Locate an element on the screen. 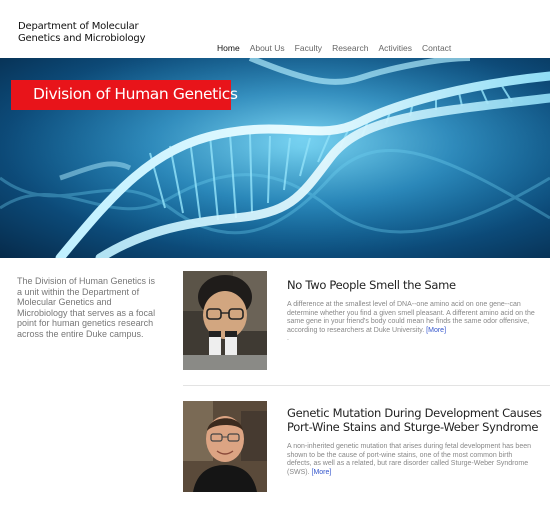 The height and width of the screenshot is (512, 550). nav-home: Home is located at coordinates (228, 48).